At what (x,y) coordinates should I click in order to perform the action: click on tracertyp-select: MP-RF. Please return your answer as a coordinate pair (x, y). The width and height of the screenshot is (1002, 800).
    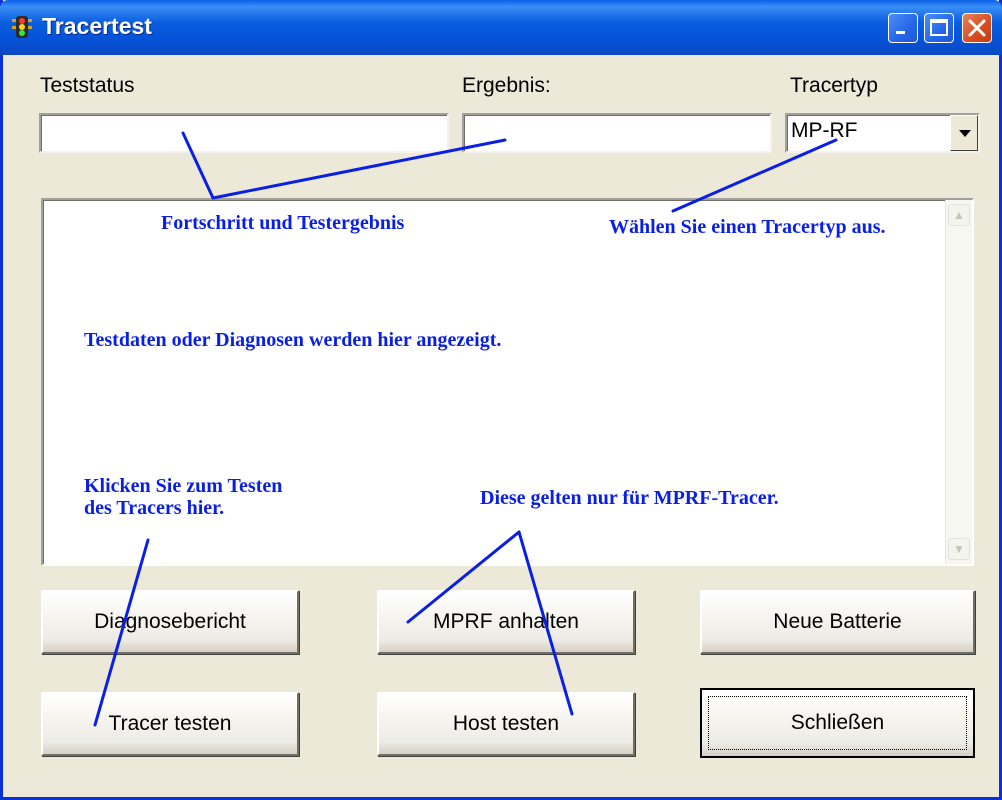
    Looking at the image, I should click on (882, 133).